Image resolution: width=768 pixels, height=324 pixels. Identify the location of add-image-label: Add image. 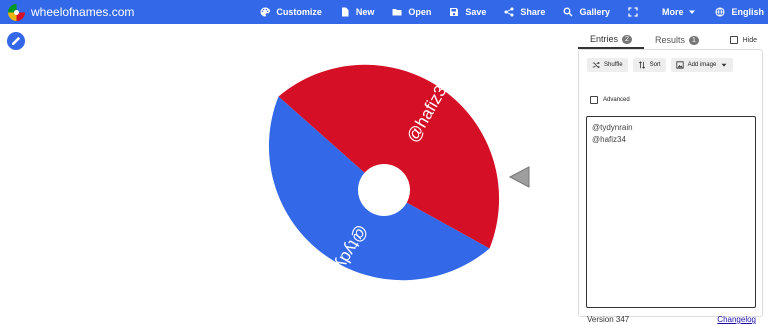
(702, 65).